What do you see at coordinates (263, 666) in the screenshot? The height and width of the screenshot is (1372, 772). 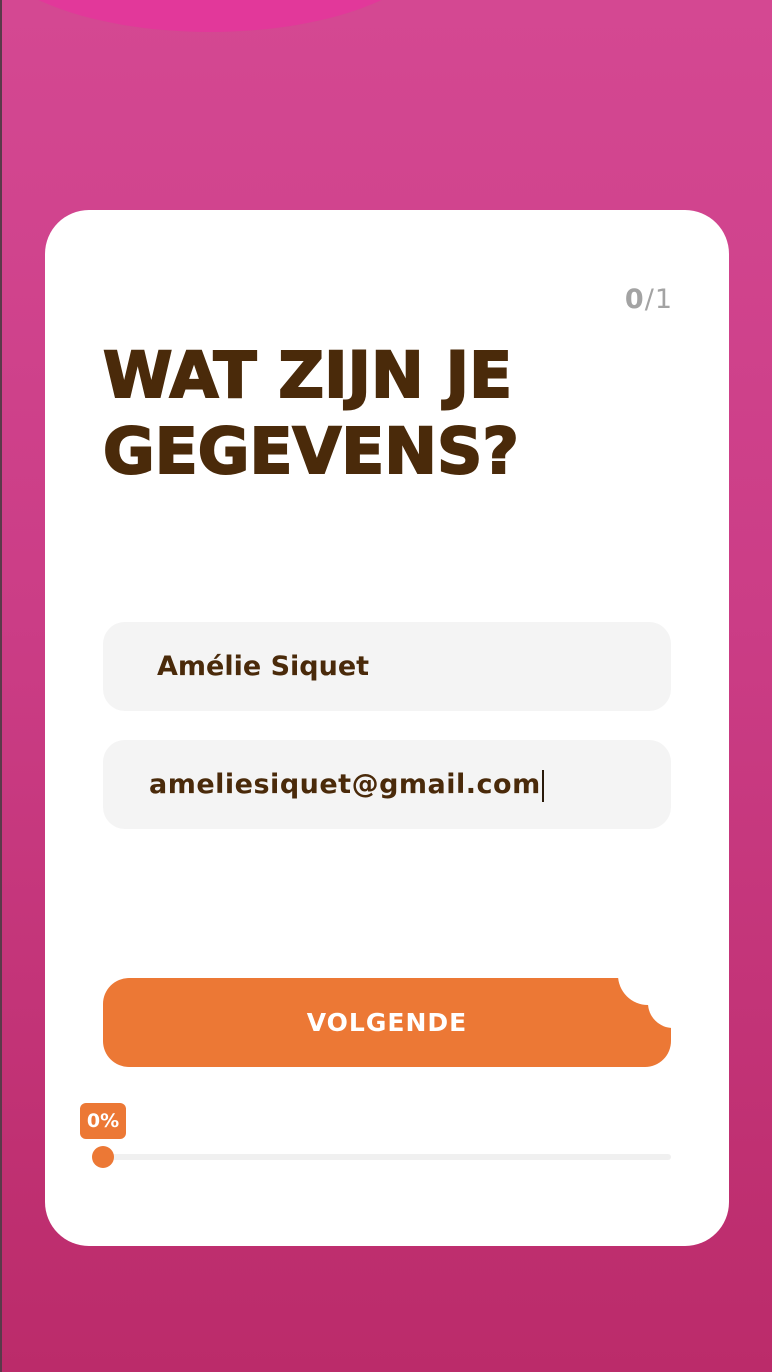 I see `name-field-value: Amélie Siquet` at bounding box center [263, 666].